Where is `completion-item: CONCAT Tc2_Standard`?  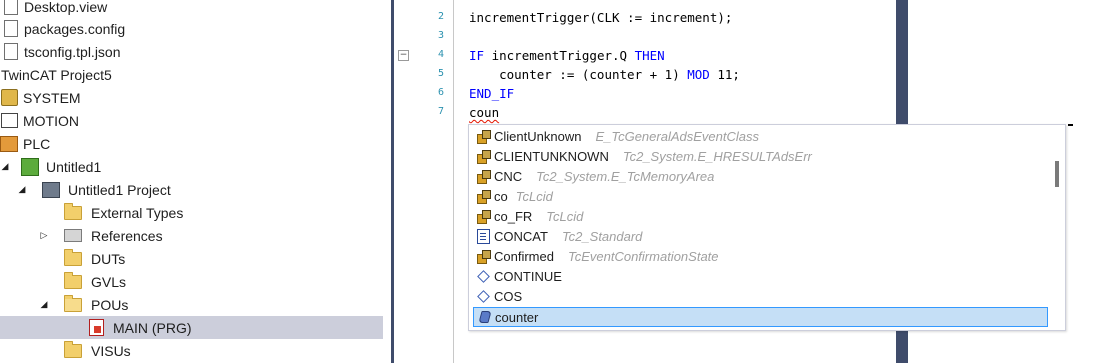
completion-item: CONCAT Tc2_Standard is located at coordinates (760, 236).